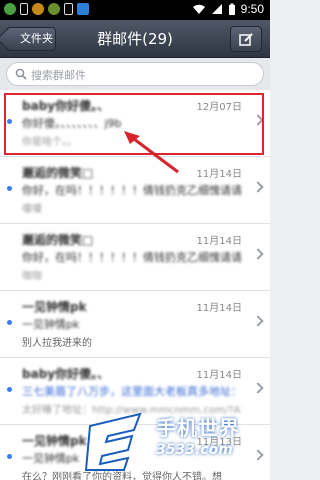 The width and height of the screenshot is (320, 480). I want to click on compose-icon, so click(246, 39).